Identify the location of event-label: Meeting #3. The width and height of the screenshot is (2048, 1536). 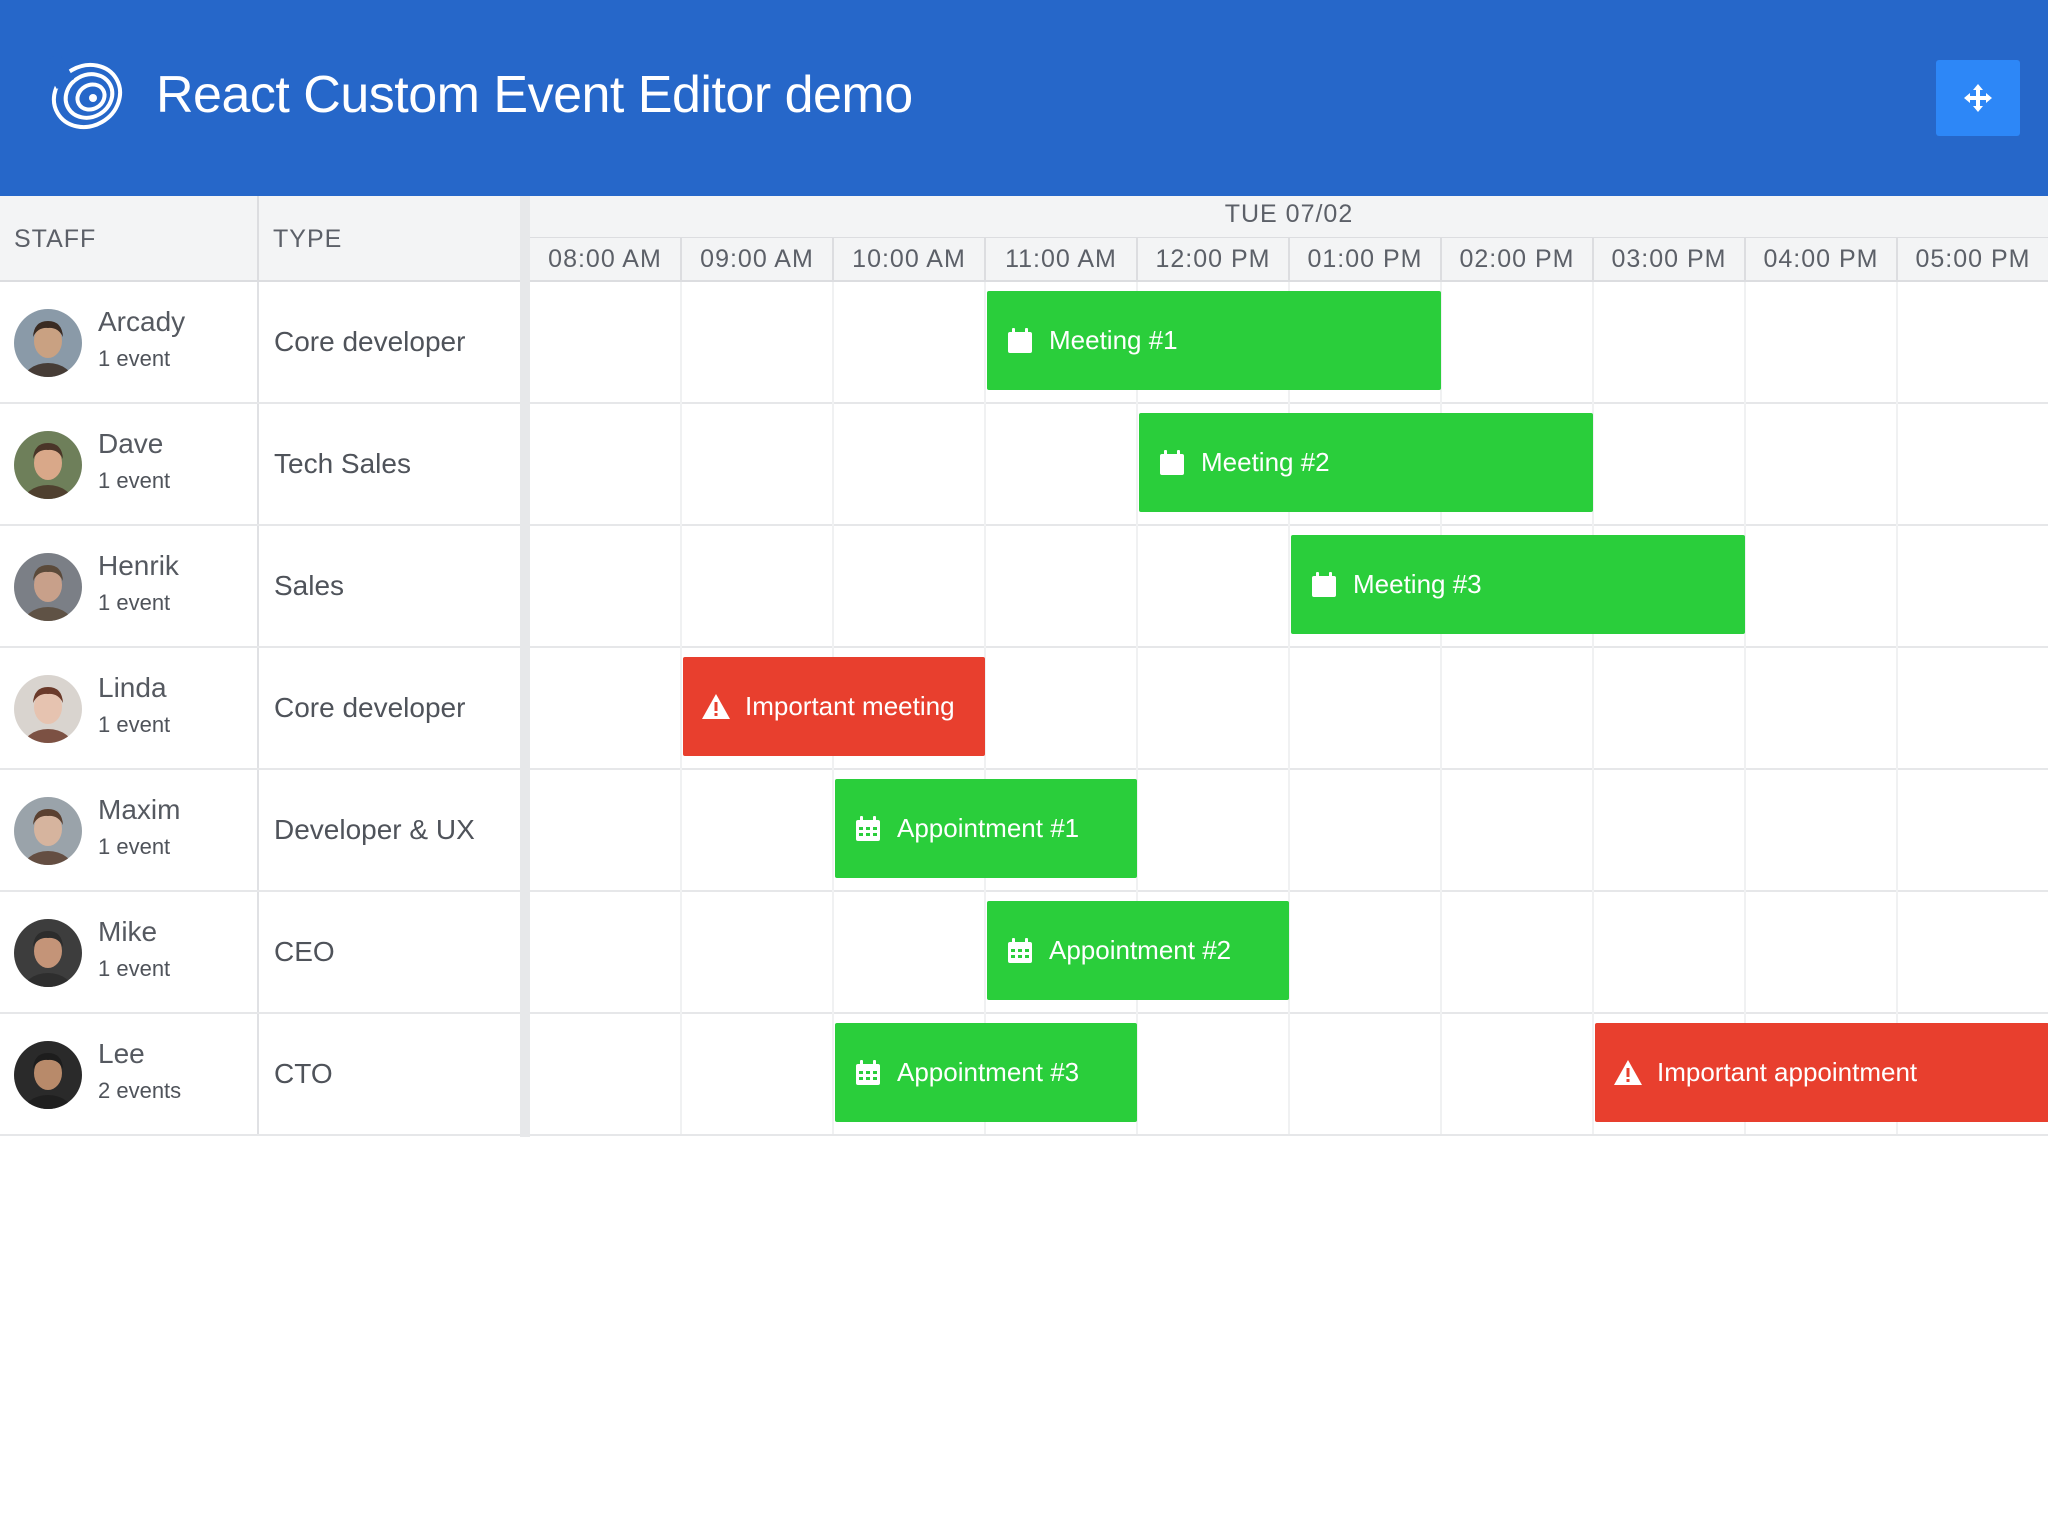
(1417, 584).